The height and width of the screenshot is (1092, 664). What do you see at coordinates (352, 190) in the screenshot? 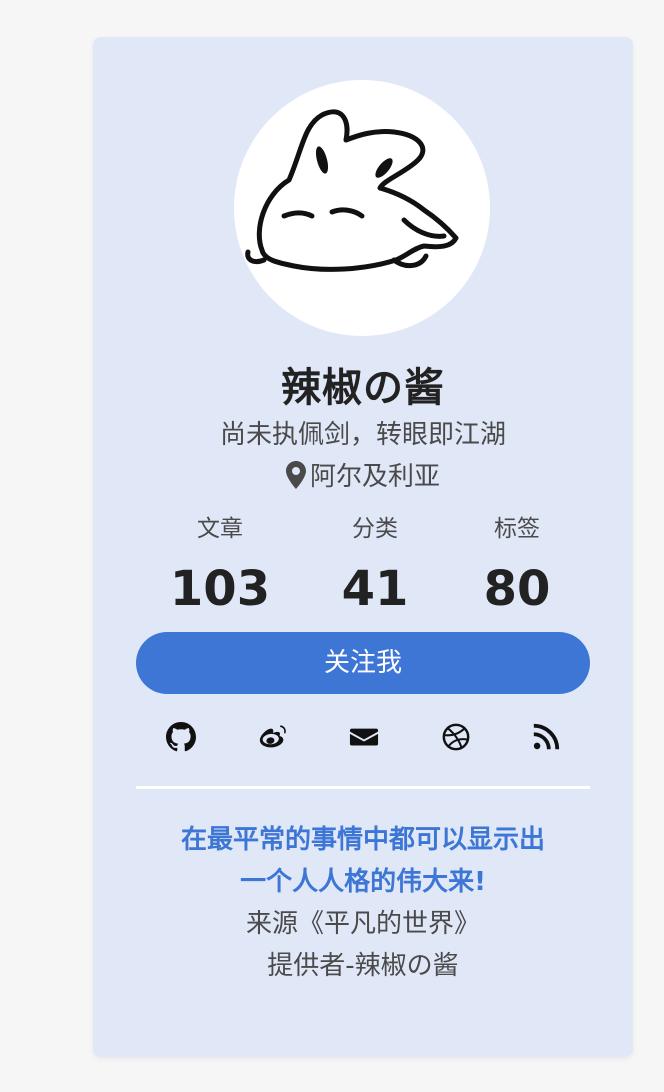
I see `rabbit-avatar-icon` at bounding box center [352, 190].